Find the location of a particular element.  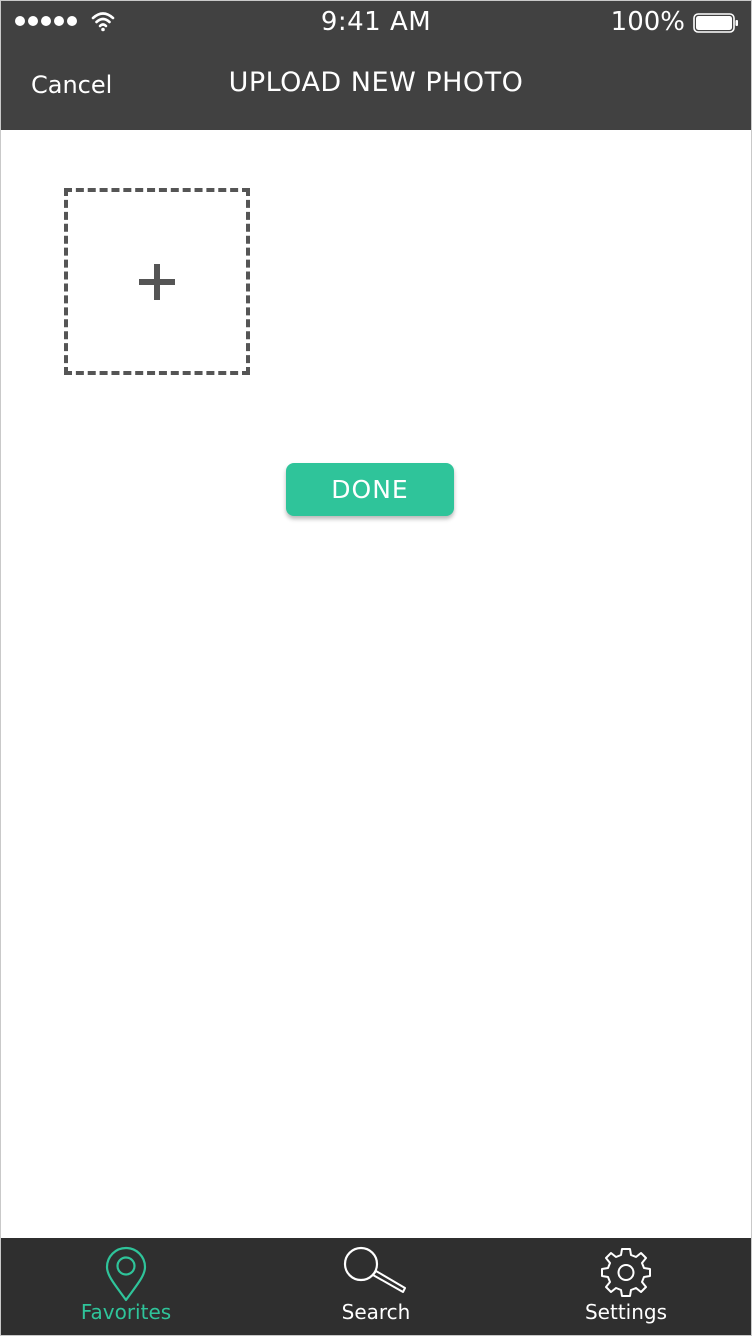

top-bar: 9:41 AM 100% Cancel UPLOAD NEW PHOTO is located at coordinates (376, 65).